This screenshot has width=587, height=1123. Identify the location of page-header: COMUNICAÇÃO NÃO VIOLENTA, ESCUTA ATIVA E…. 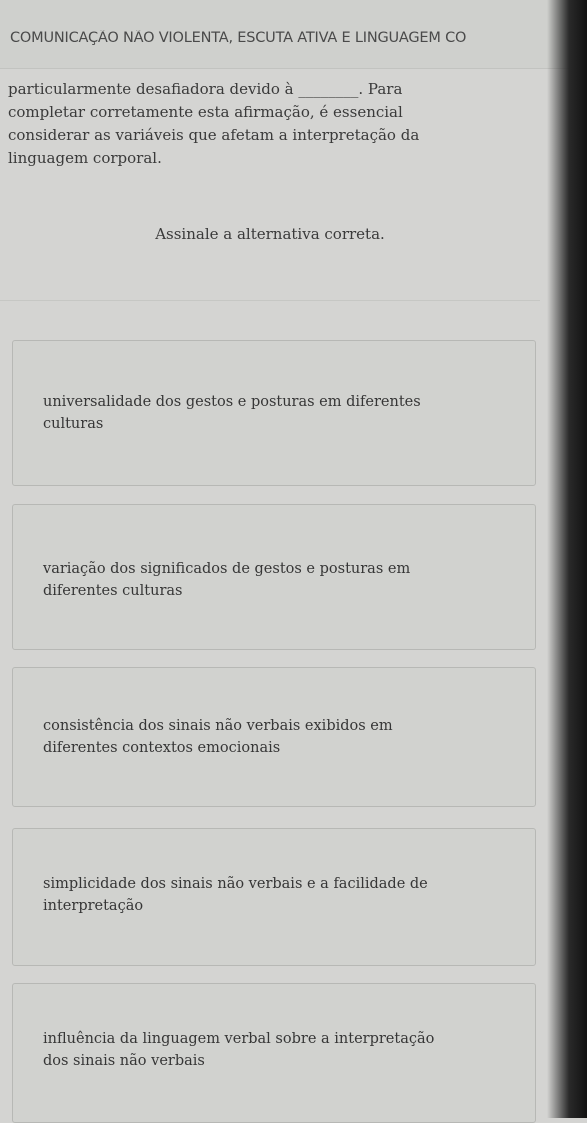
(293, 34).